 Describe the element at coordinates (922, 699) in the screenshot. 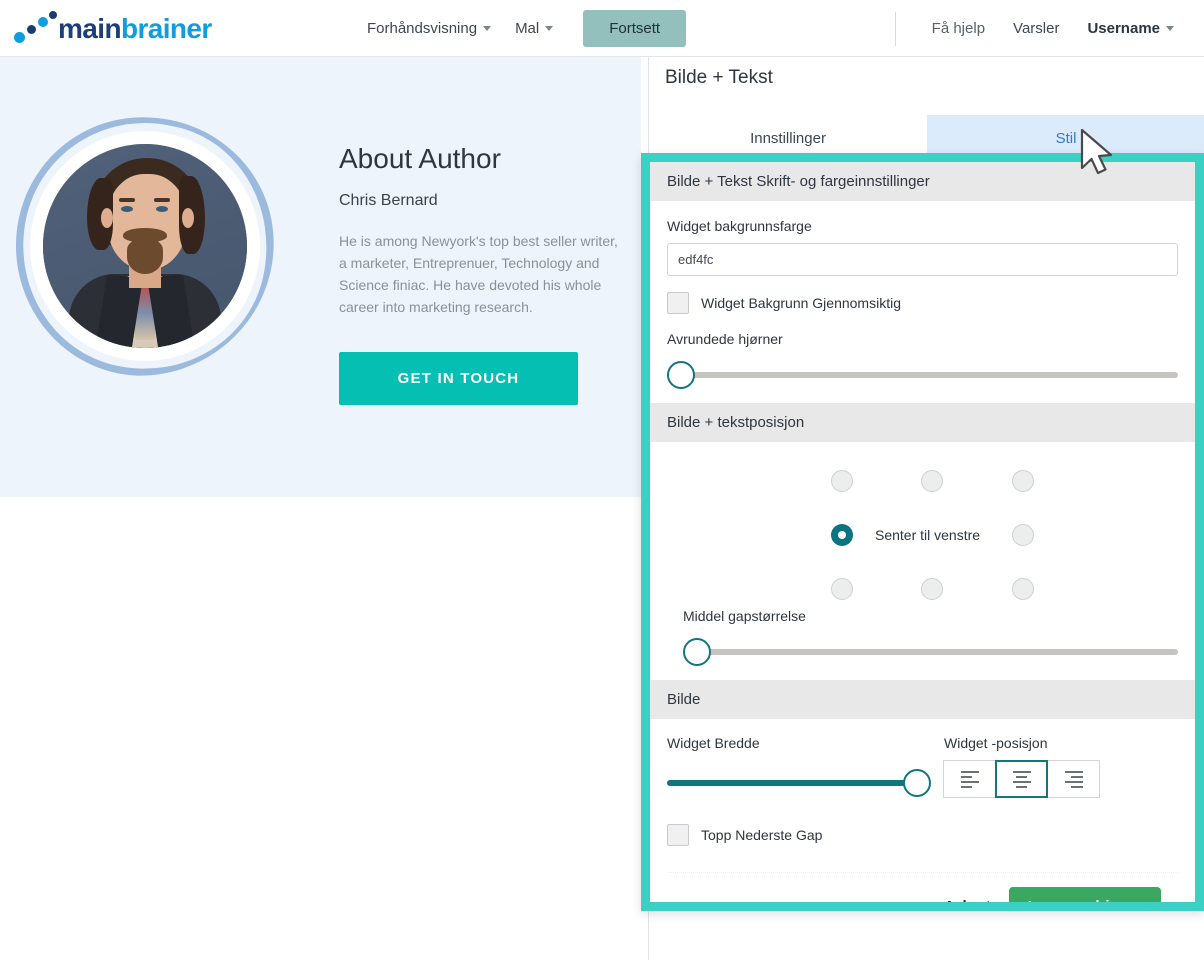

I see `section-header-image: Bilde` at that location.